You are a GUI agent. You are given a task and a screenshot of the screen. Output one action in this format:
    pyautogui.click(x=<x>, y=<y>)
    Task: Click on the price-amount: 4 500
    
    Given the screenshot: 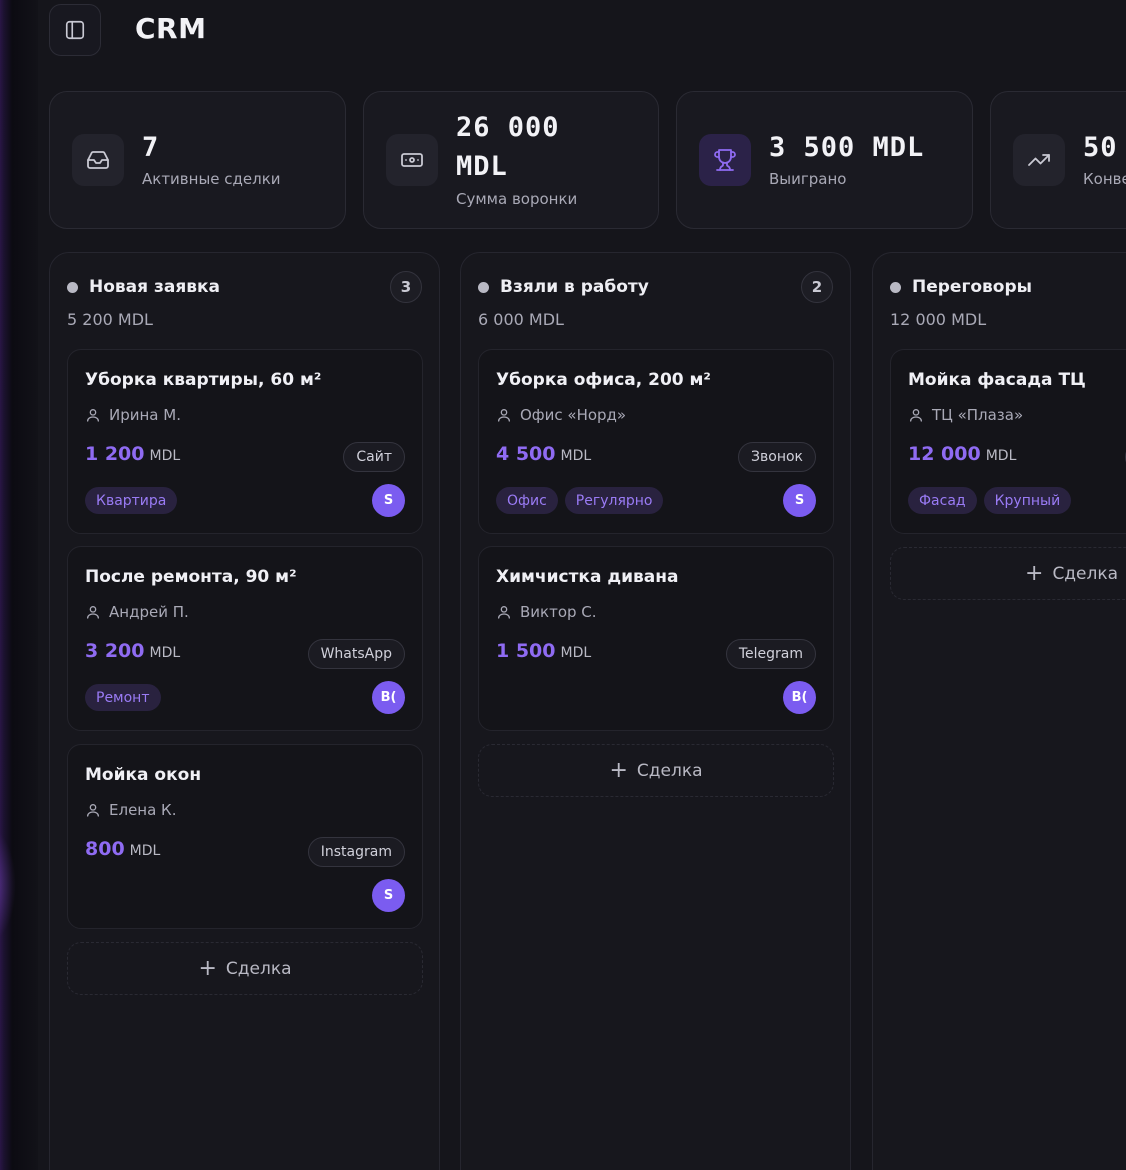 What is the action you would take?
    pyautogui.click(x=526, y=454)
    